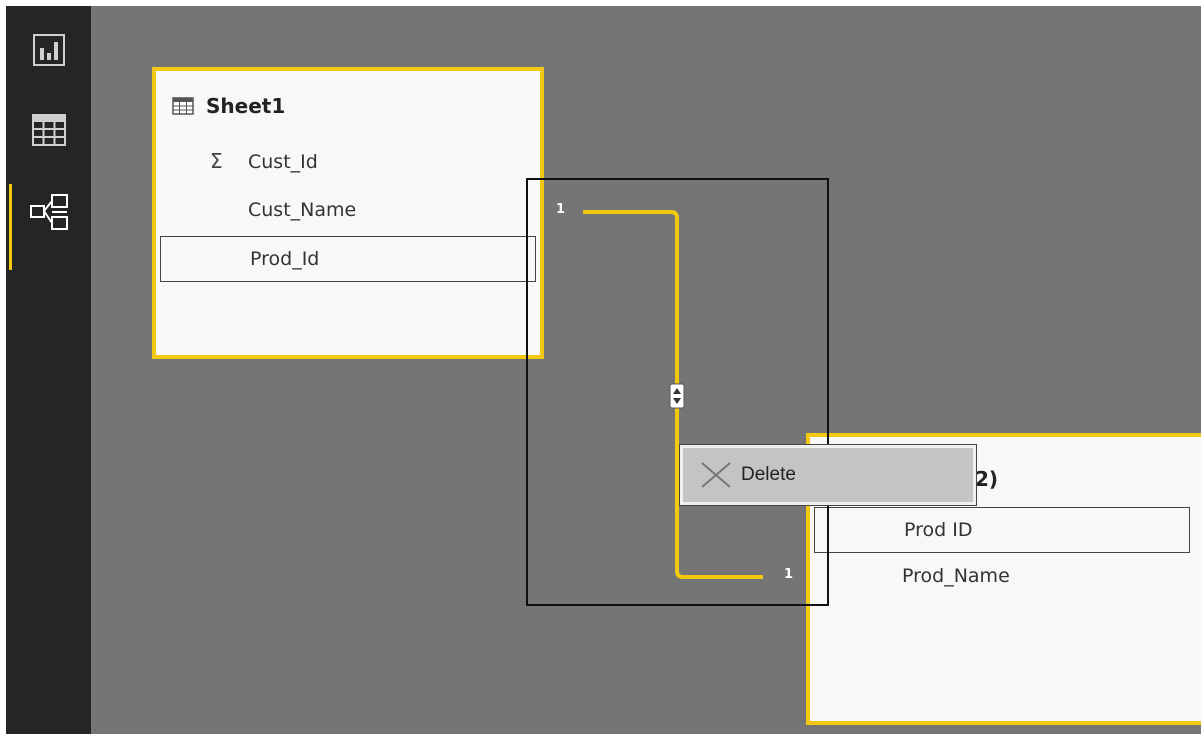 Image resolution: width=1201 pixels, height=734 pixels. I want to click on delete-menu-item: Delete, so click(828, 475).